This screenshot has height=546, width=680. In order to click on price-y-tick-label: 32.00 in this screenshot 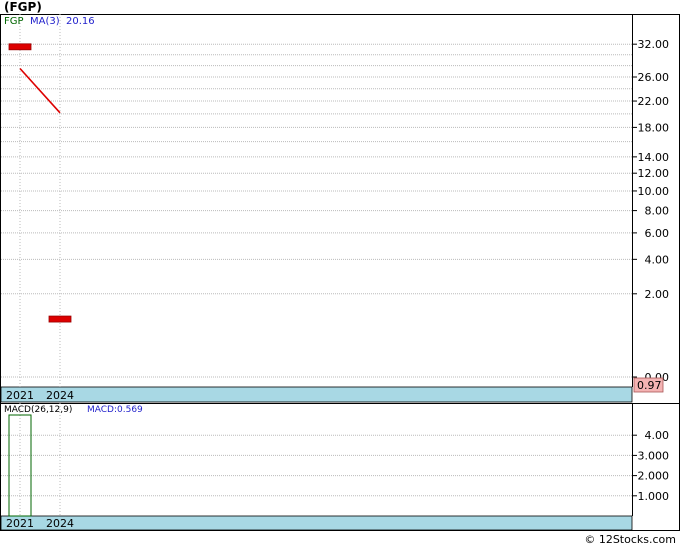, I will do `click(654, 44)`.